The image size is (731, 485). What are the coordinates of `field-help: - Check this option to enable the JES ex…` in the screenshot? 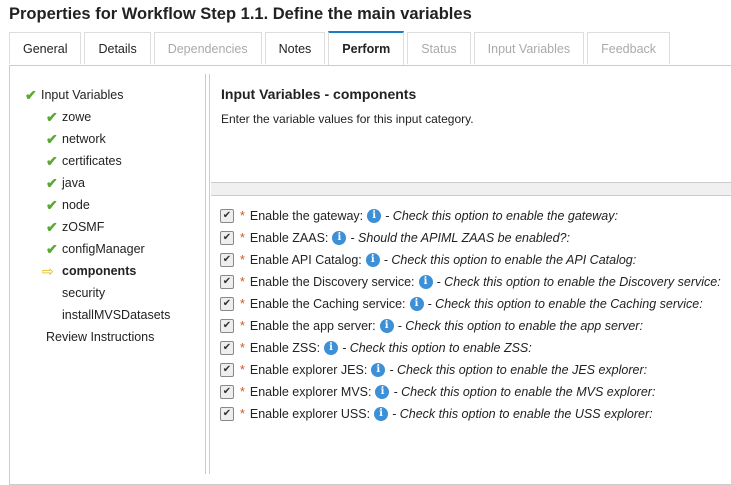 It's located at (518, 370).